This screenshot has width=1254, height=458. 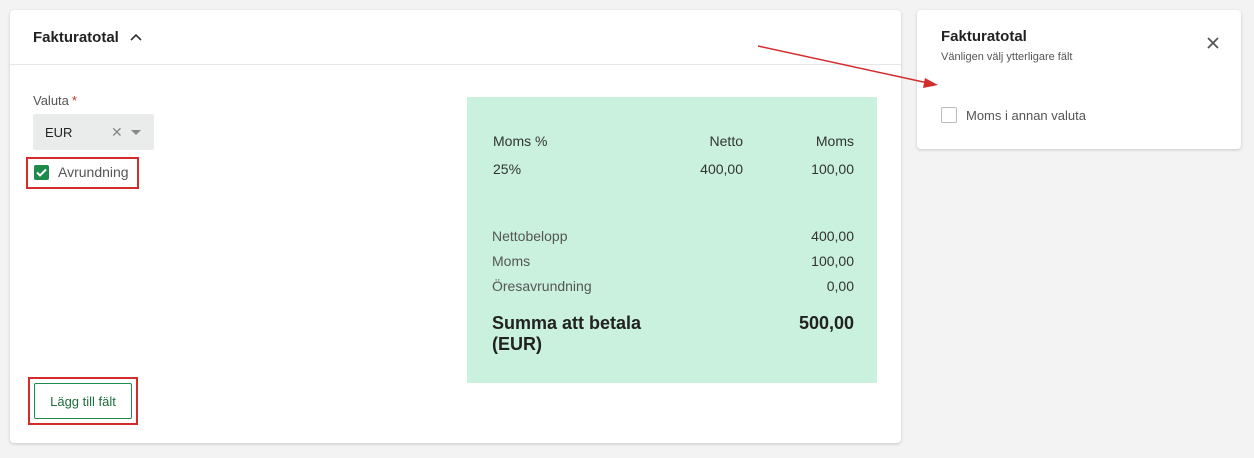 I want to click on dropdown-caret-icon, so click(x=136, y=132).